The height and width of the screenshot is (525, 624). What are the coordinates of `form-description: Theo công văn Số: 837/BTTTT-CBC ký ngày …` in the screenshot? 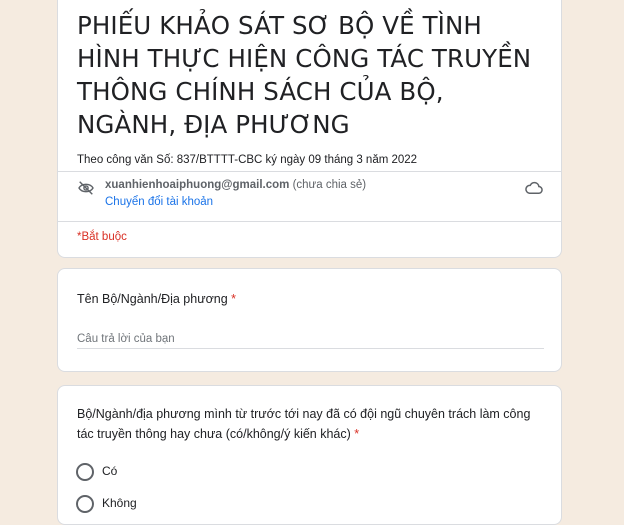 It's located at (247, 160).